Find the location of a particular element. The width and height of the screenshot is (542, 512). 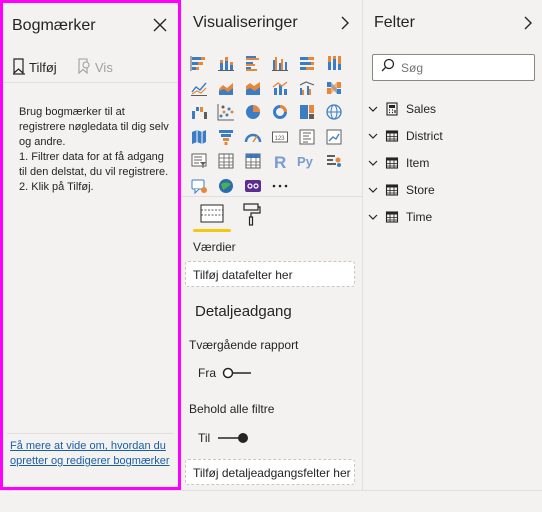

table-row-time: Time is located at coordinates (400, 217).